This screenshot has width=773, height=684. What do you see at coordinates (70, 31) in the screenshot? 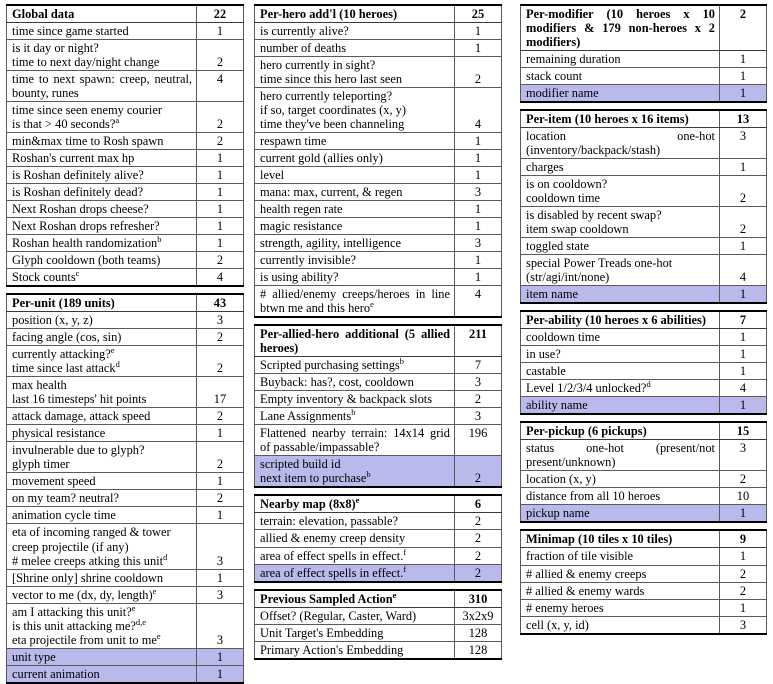
I see `feature-label-line: time since game started` at bounding box center [70, 31].